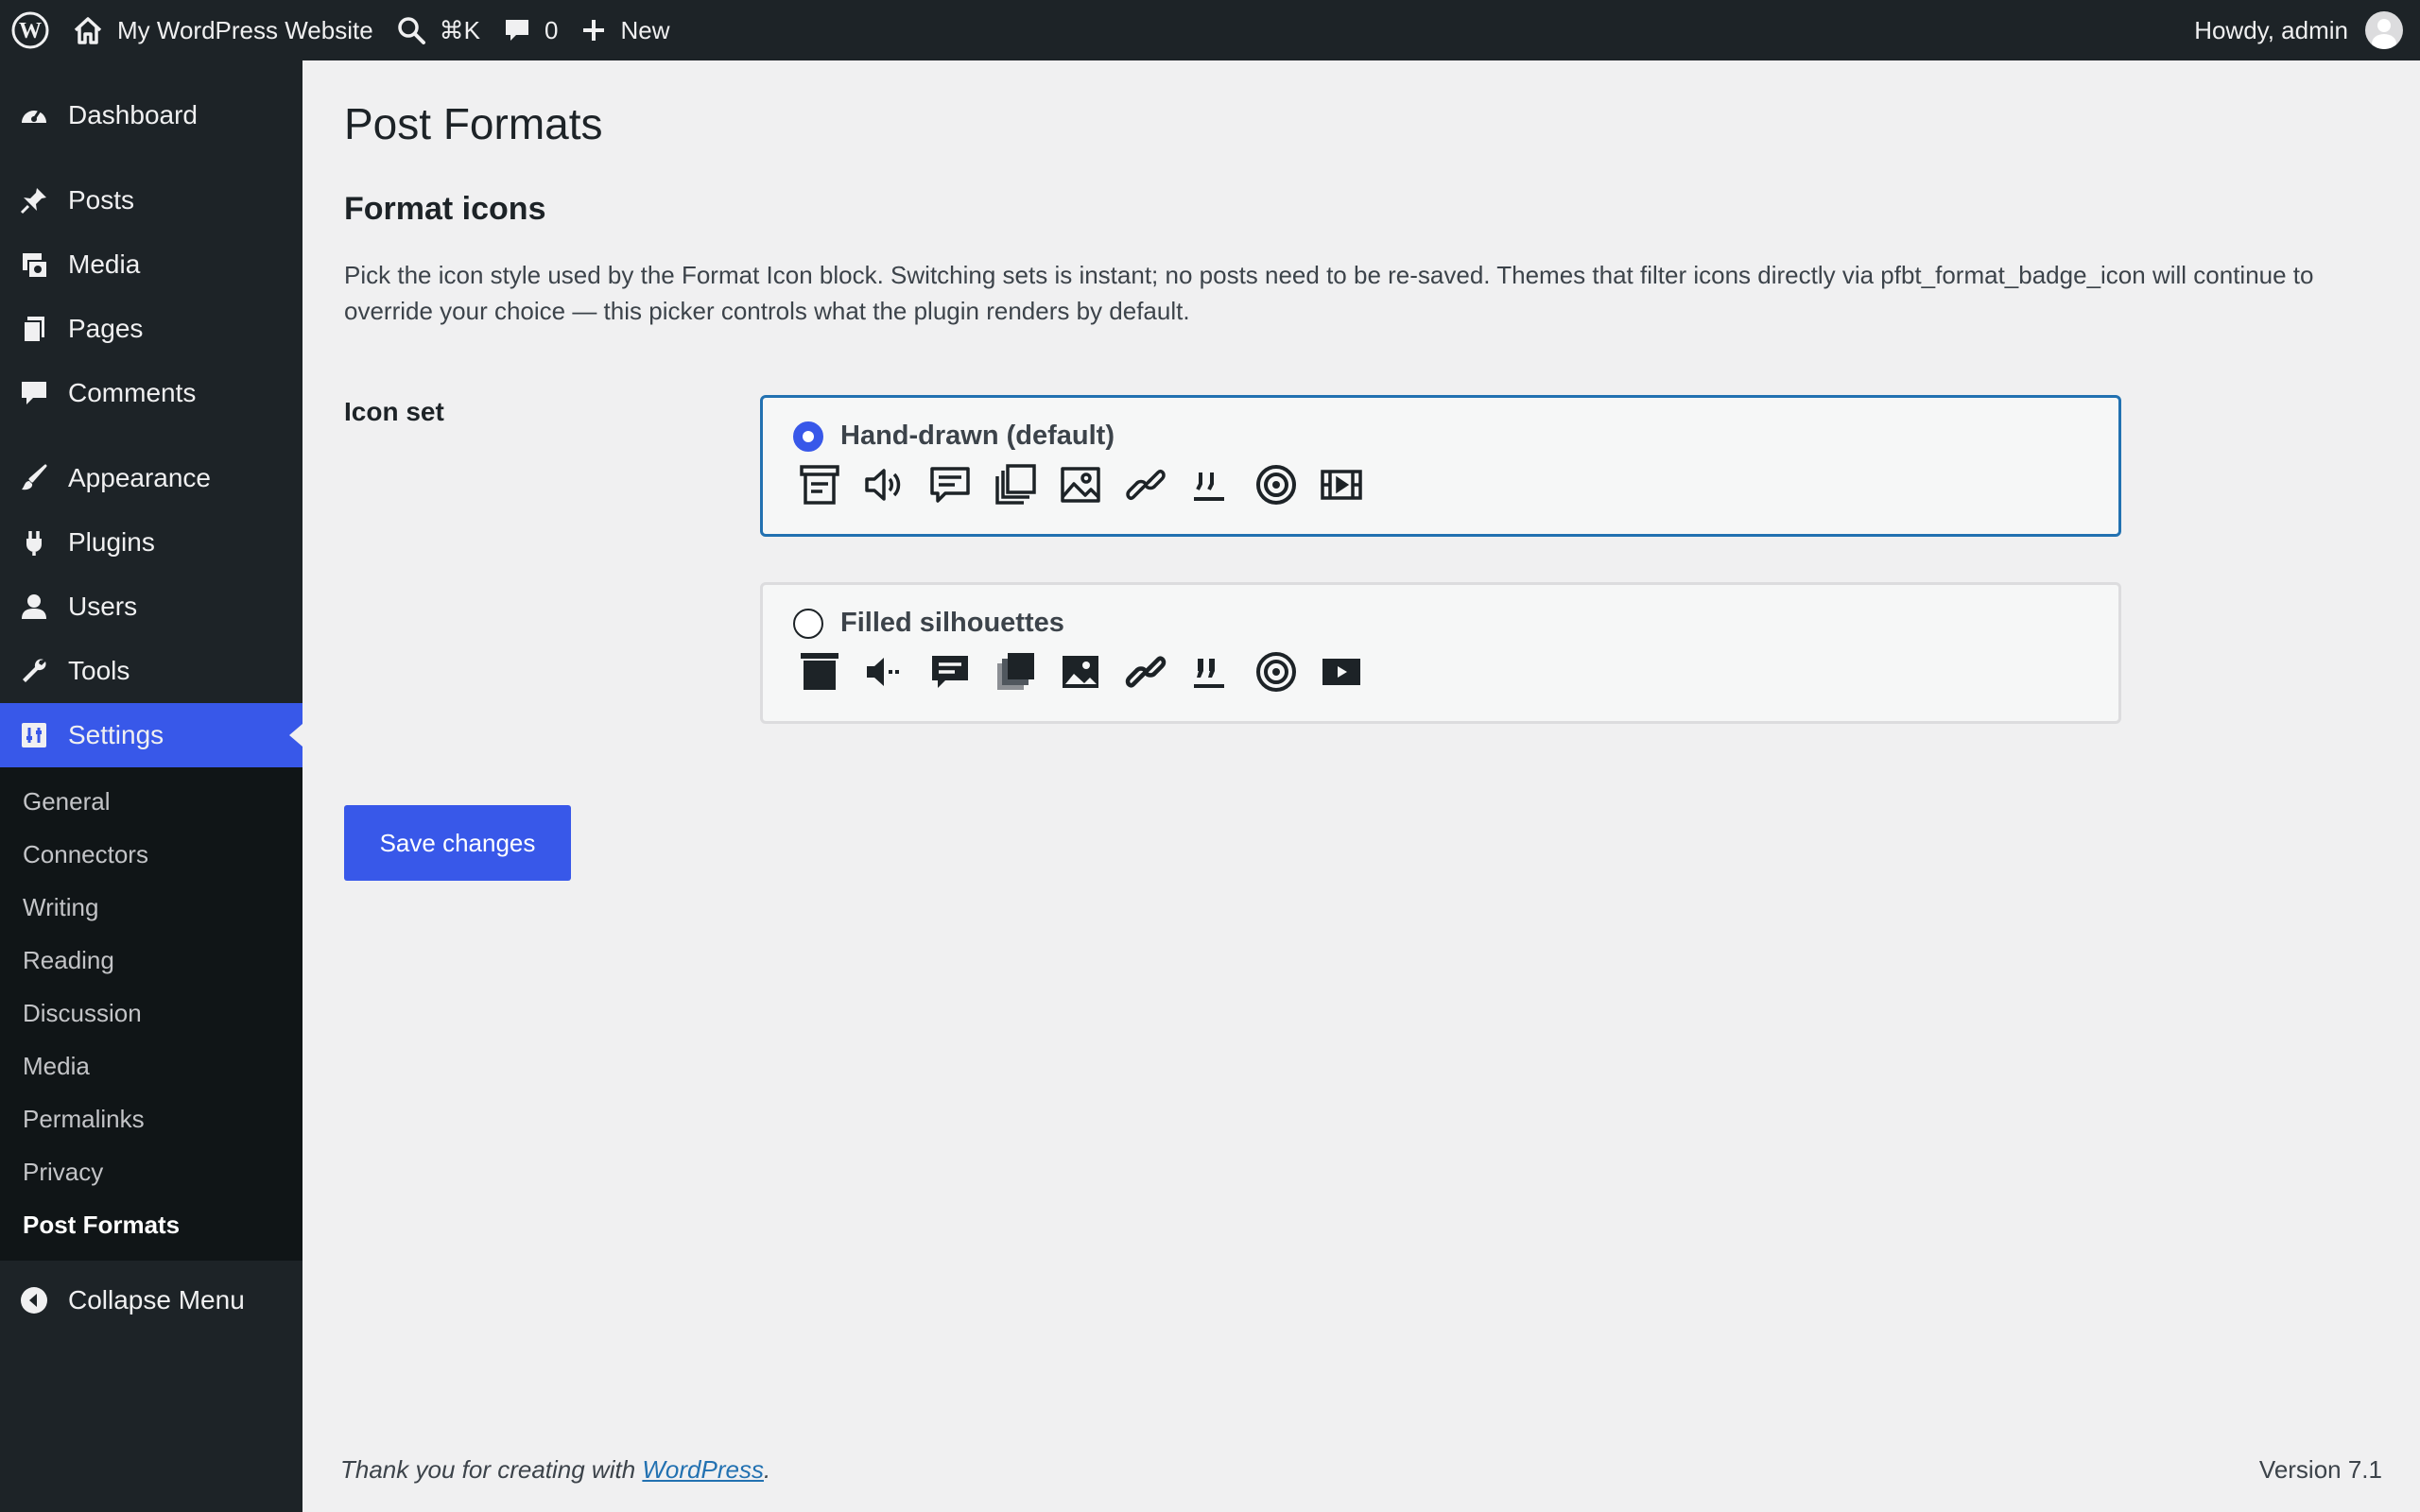 The height and width of the screenshot is (1512, 2420). What do you see at coordinates (34, 200) in the screenshot?
I see `pushpin-icon` at bounding box center [34, 200].